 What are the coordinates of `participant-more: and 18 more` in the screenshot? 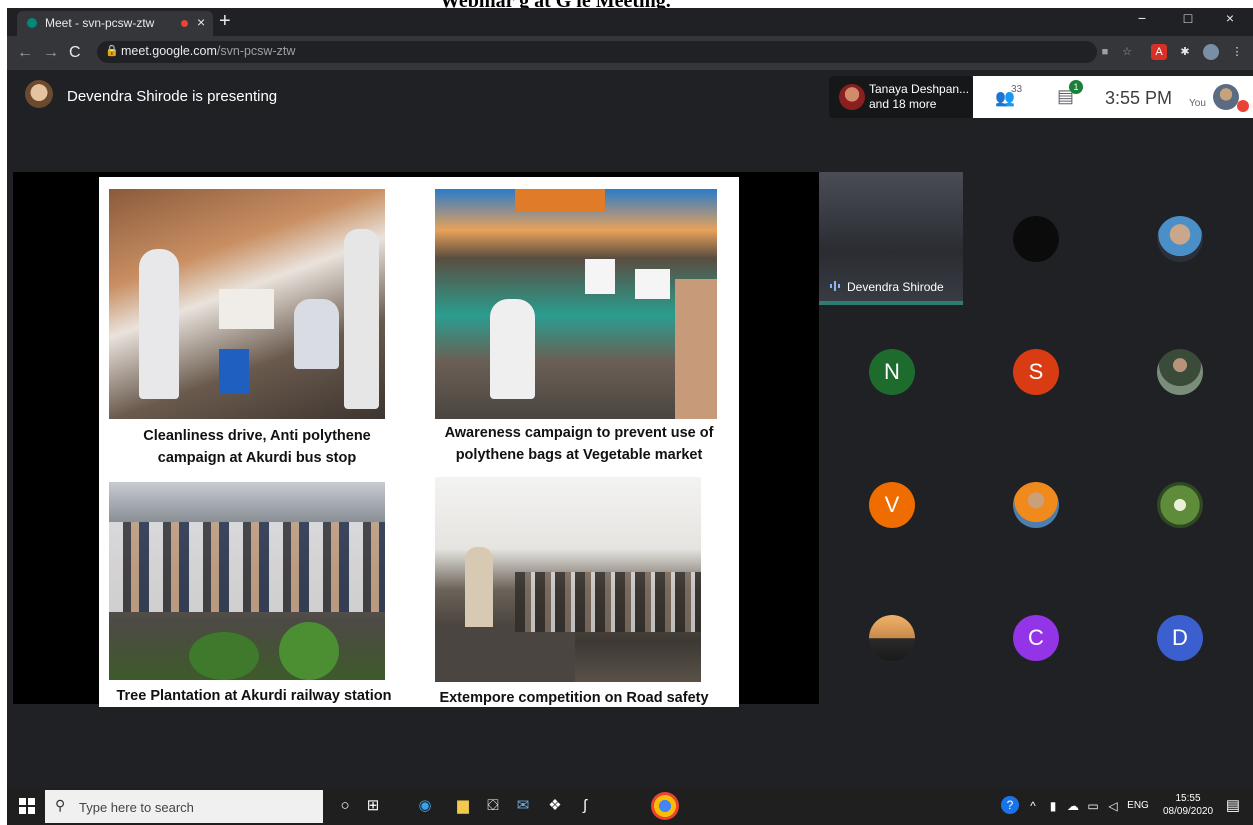 It's located at (903, 104).